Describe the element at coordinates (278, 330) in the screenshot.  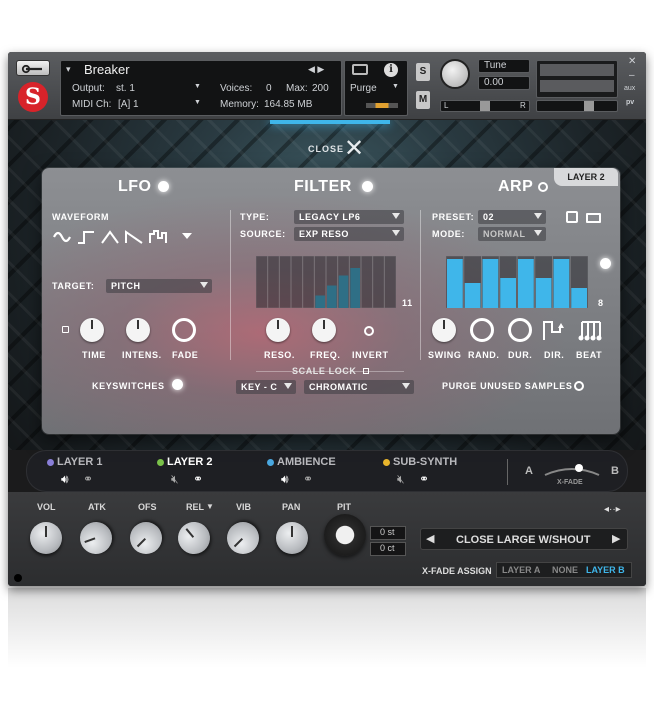
I see `resonance-knob` at that location.